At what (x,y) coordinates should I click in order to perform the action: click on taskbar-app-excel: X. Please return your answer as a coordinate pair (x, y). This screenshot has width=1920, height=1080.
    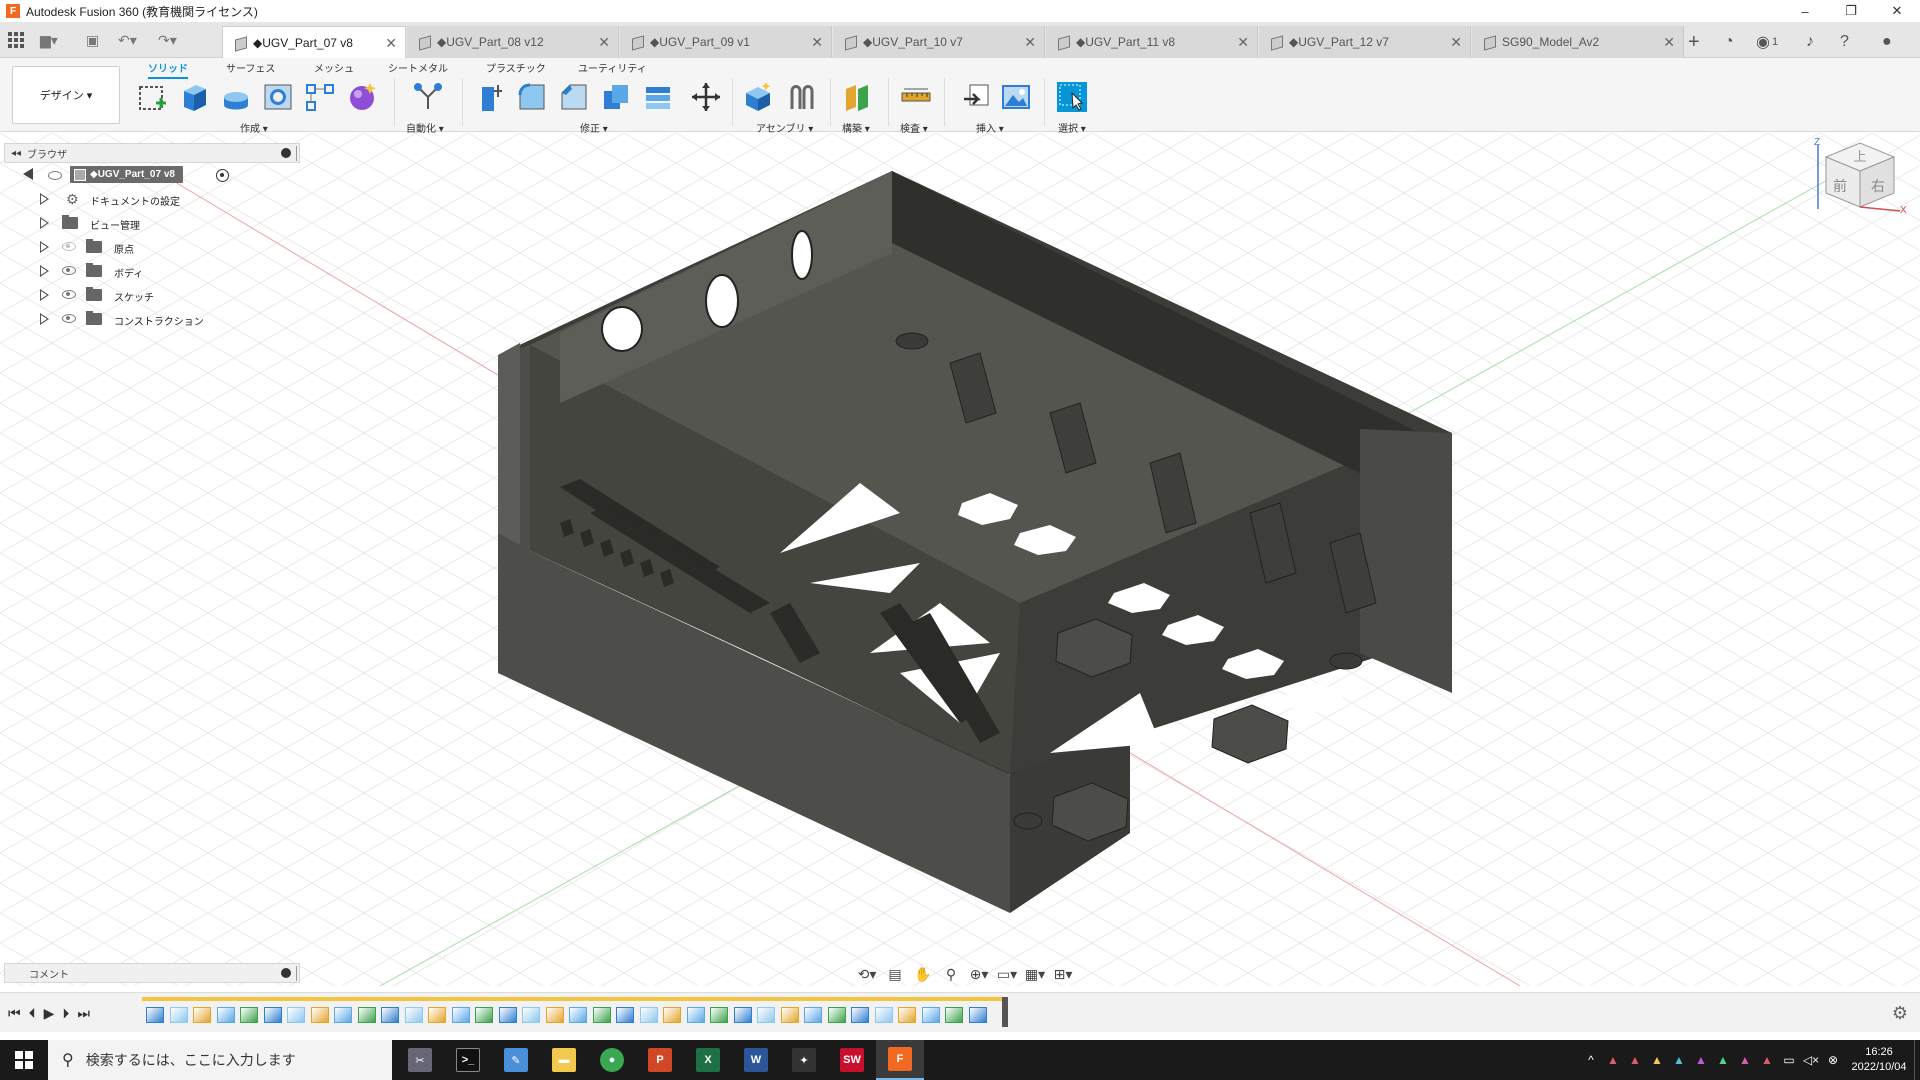
    Looking at the image, I should click on (708, 1060).